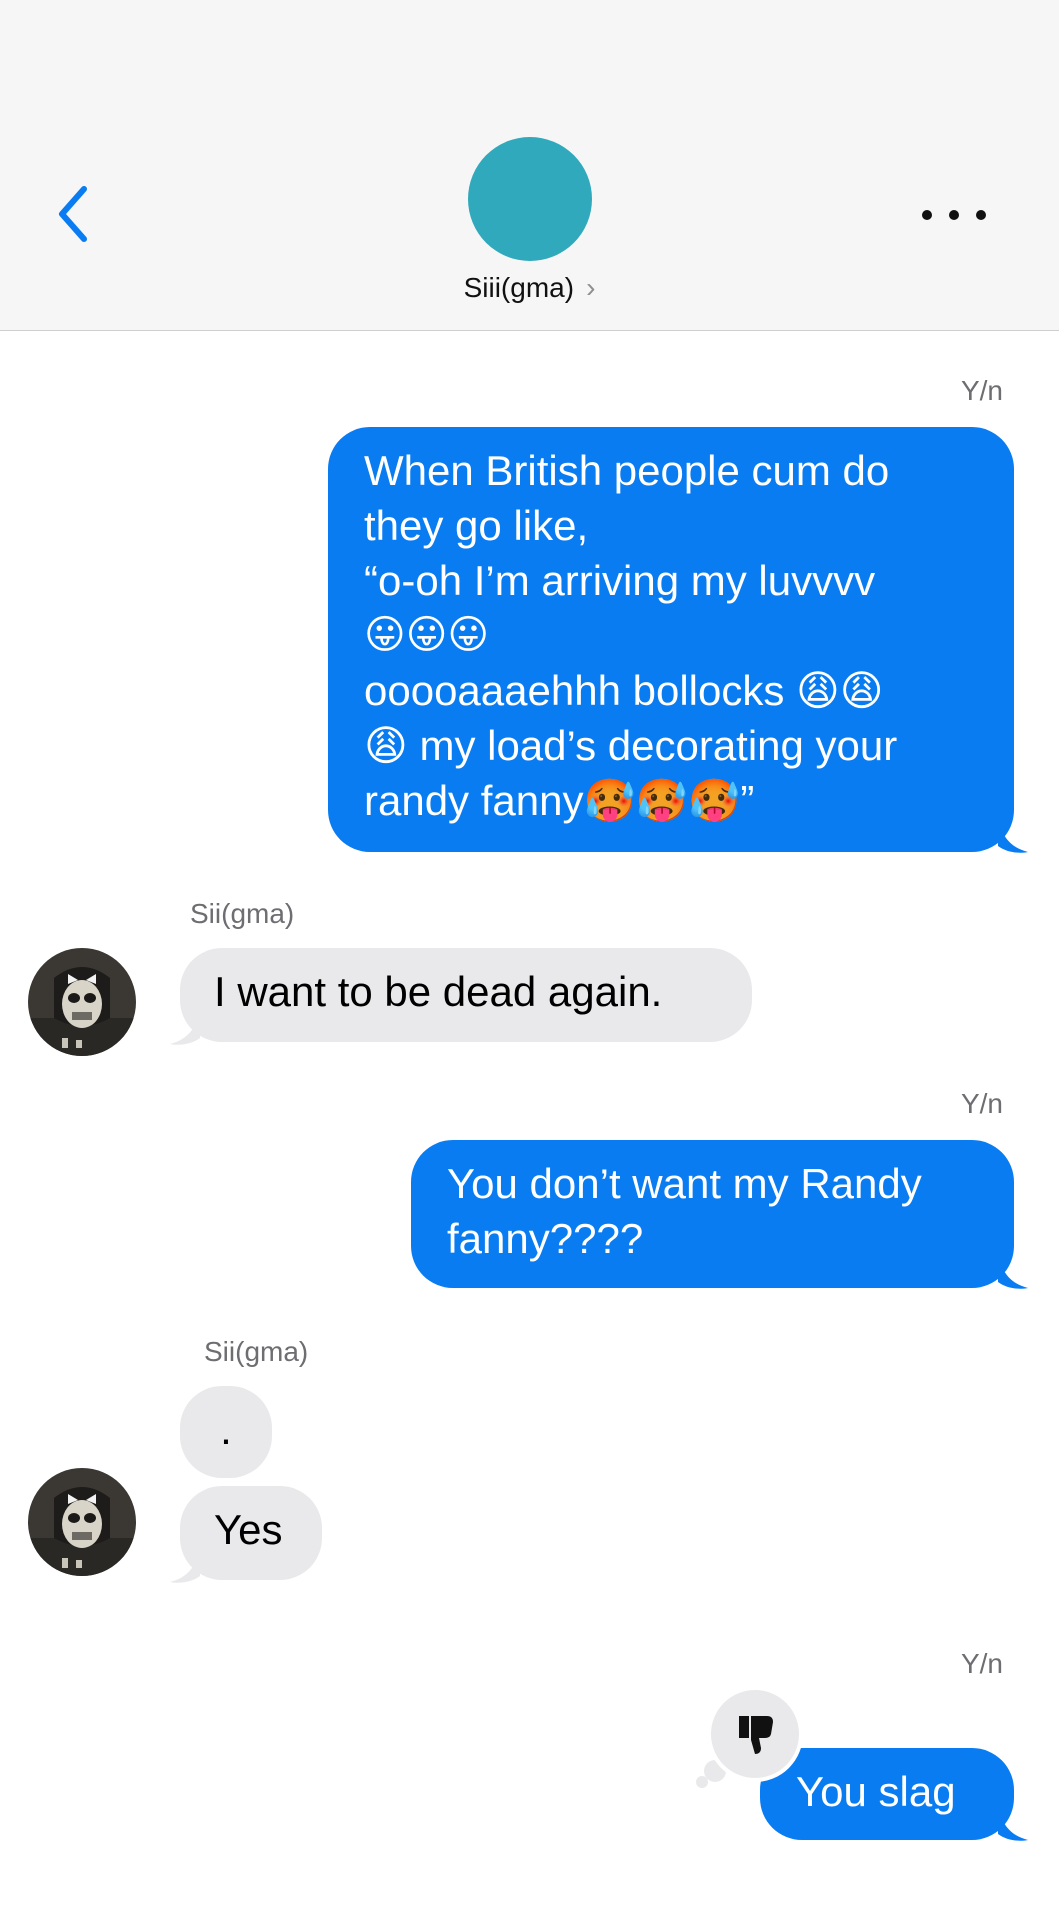 The width and height of the screenshot is (1059, 1920). I want to click on message-bubble-incoming: ., so click(226, 1432).